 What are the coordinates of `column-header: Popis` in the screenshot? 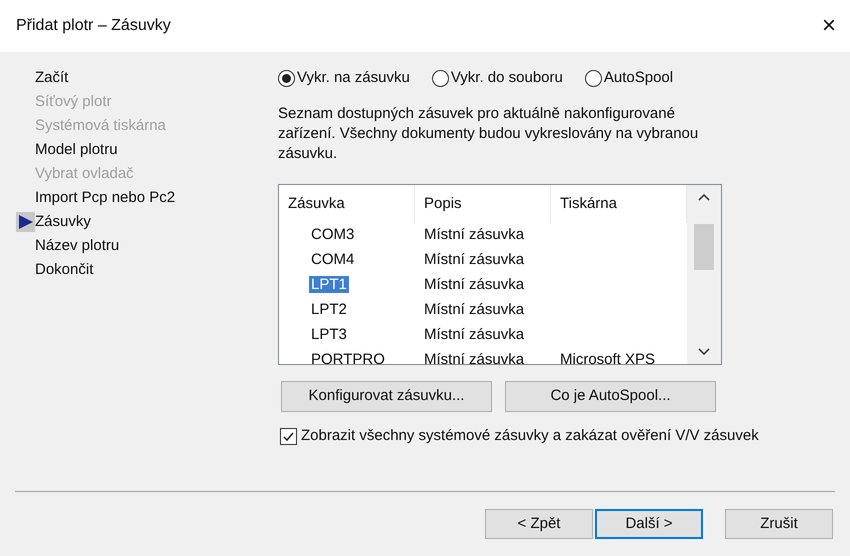 It's located at (483, 204).